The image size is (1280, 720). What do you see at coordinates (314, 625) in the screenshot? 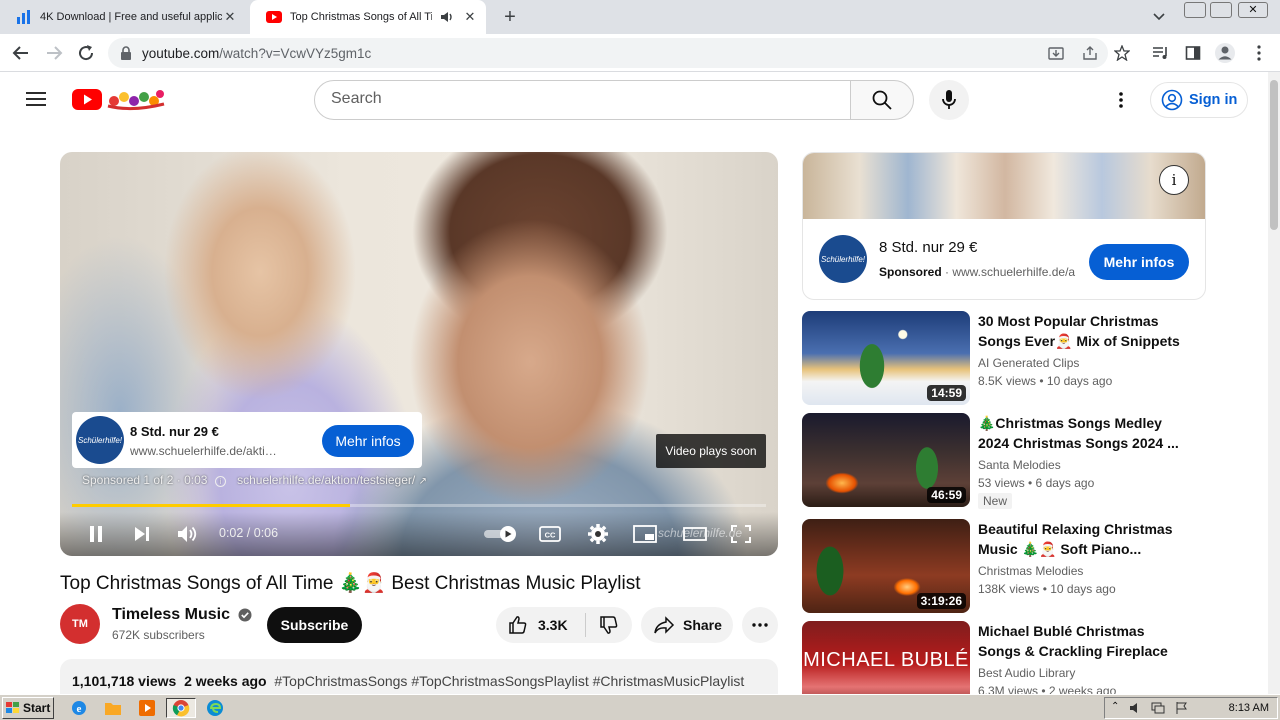
I see `subscribe-button: Subscribe` at bounding box center [314, 625].